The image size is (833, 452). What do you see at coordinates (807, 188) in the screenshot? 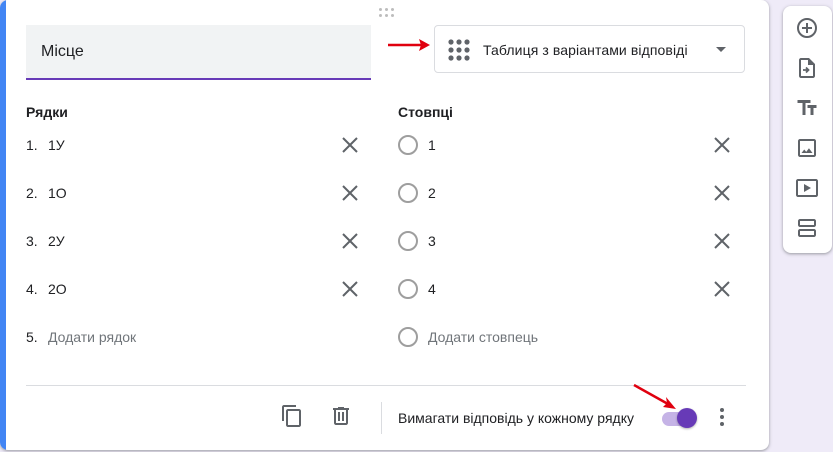
I see `video-icon` at bounding box center [807, 188].